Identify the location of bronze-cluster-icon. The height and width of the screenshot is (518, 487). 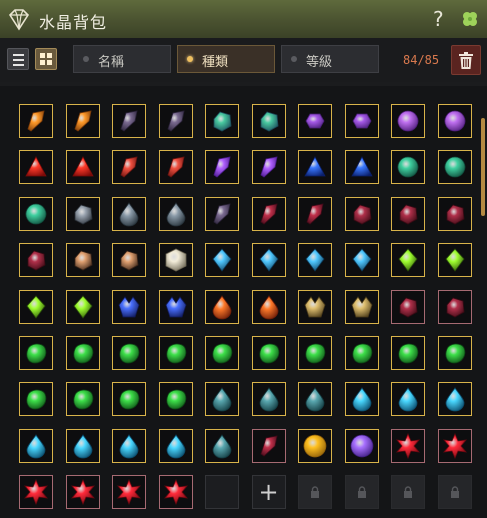
(361, 306).